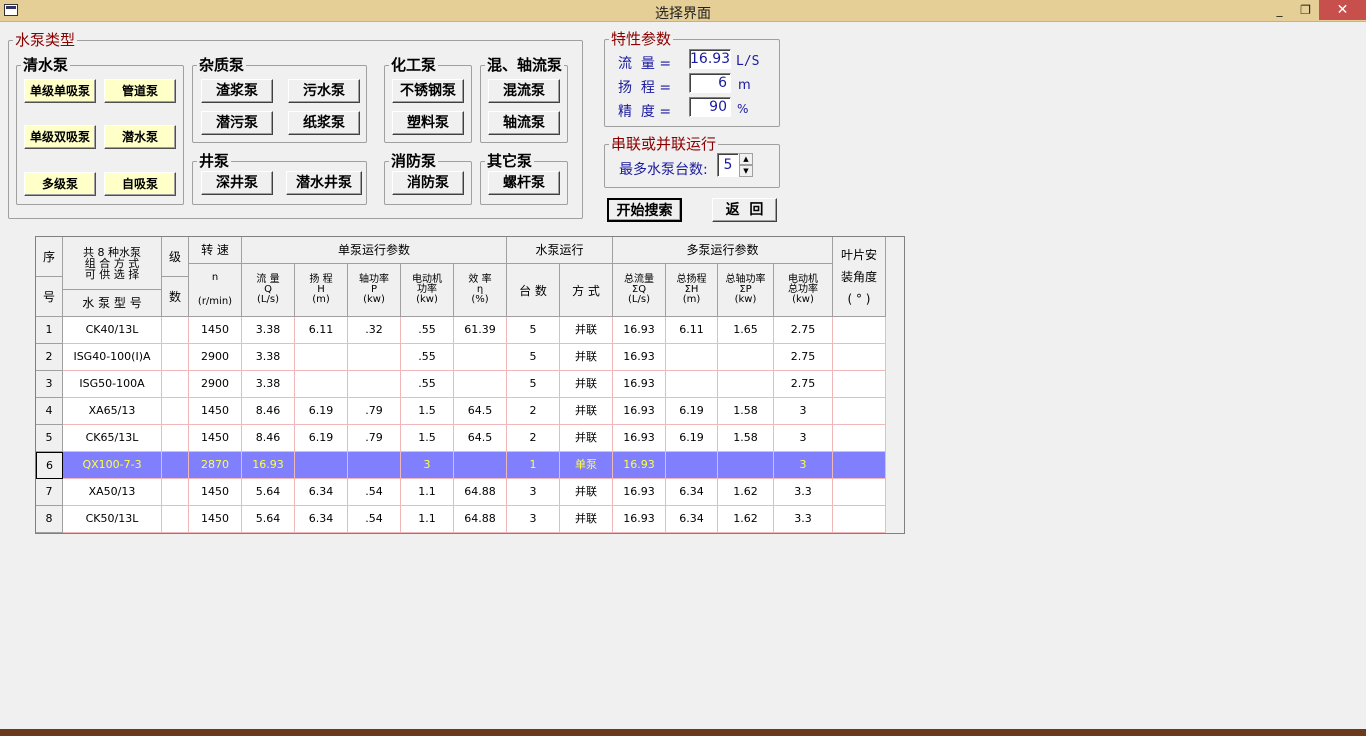 This screenshot has width=1366, height=736. Describe the element at coordinates (374, 438) in the screenshot. I see `shaft-power-cell: .79` at that location.